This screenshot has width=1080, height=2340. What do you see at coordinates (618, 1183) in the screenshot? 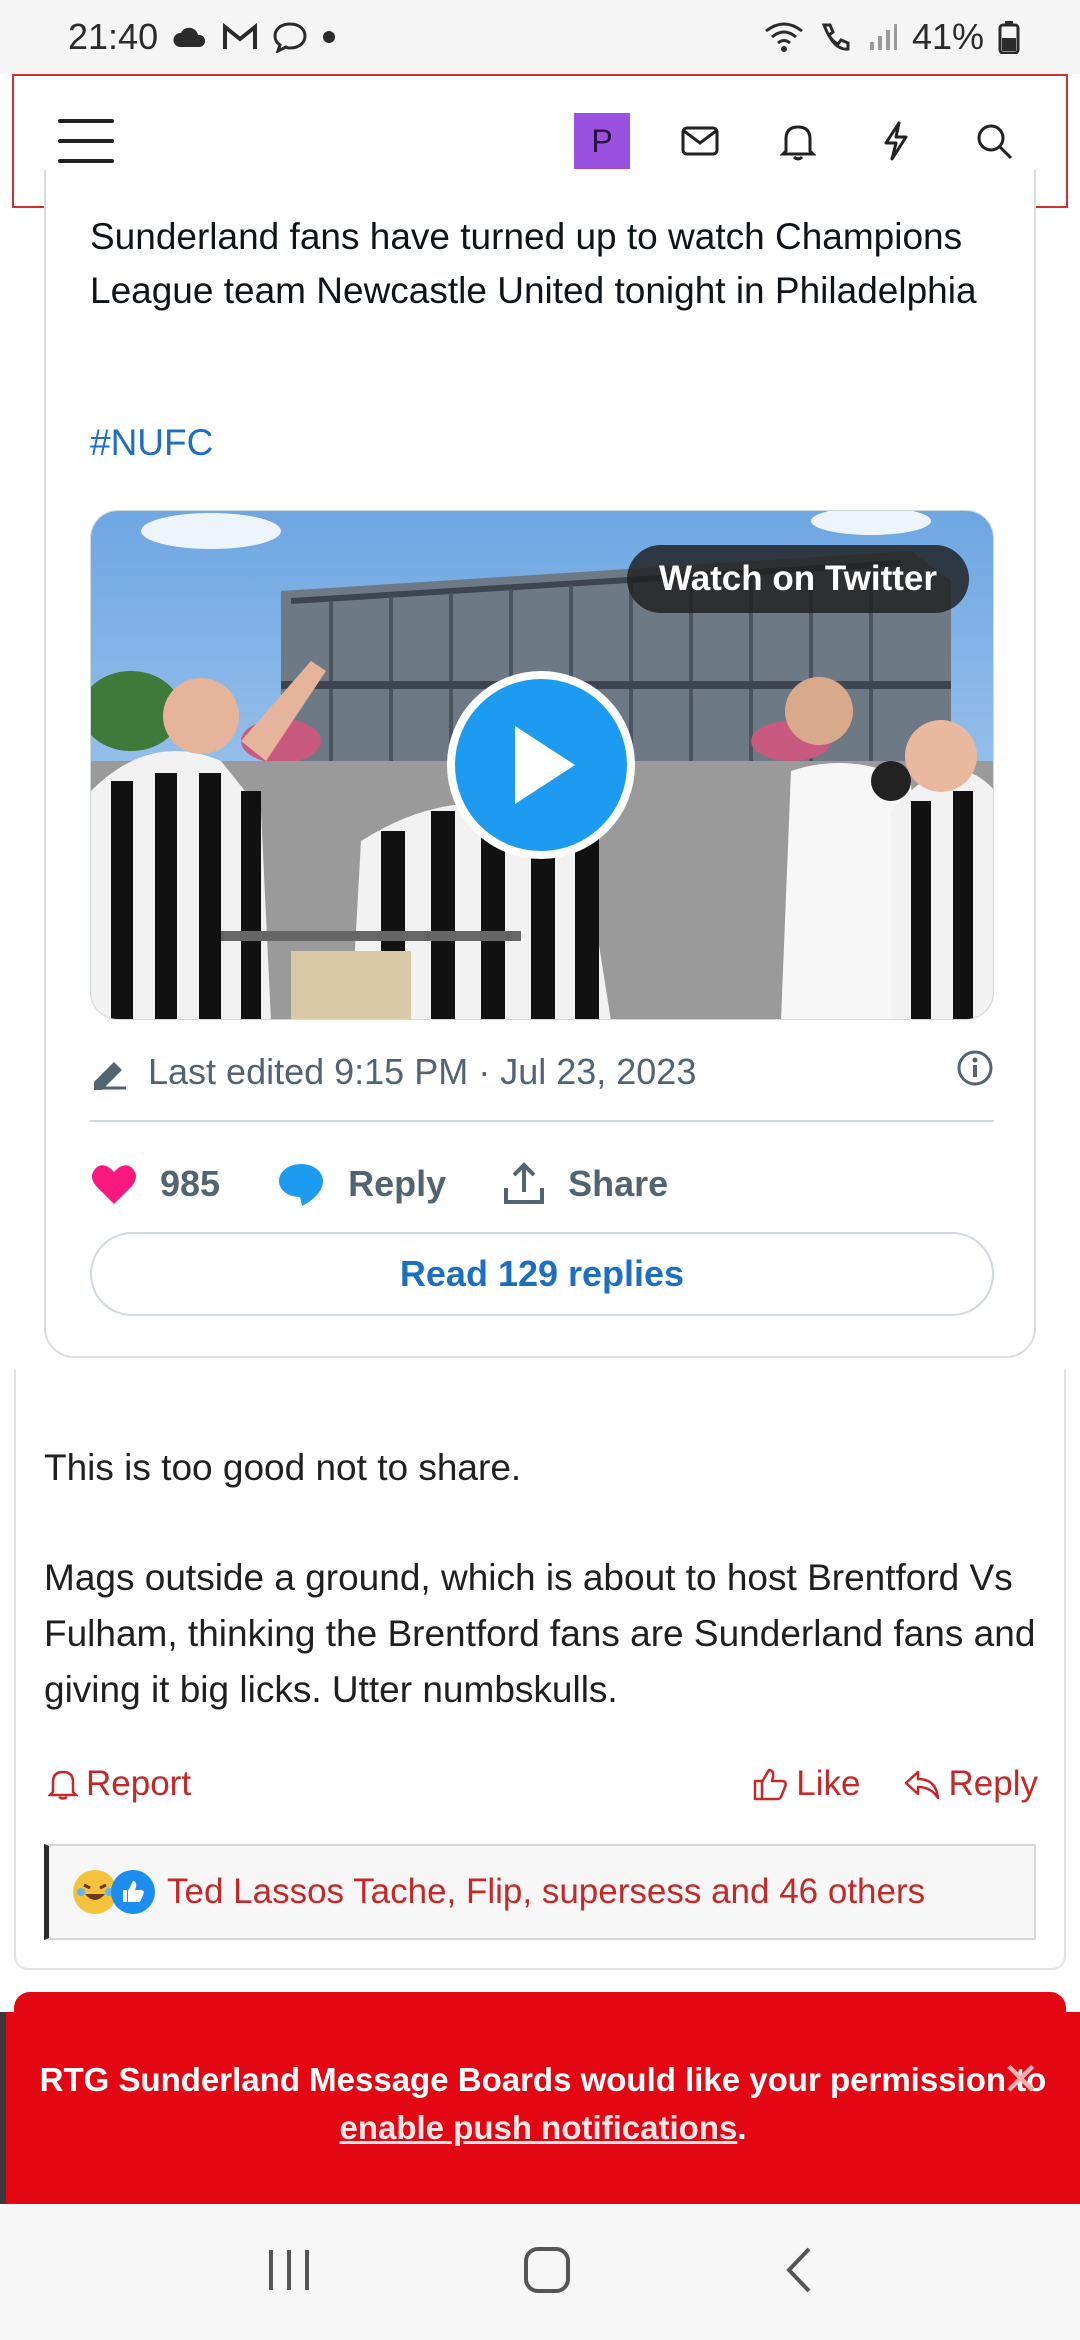
I see `tweet-share-label: Share` at bounding box center [618, 1183].